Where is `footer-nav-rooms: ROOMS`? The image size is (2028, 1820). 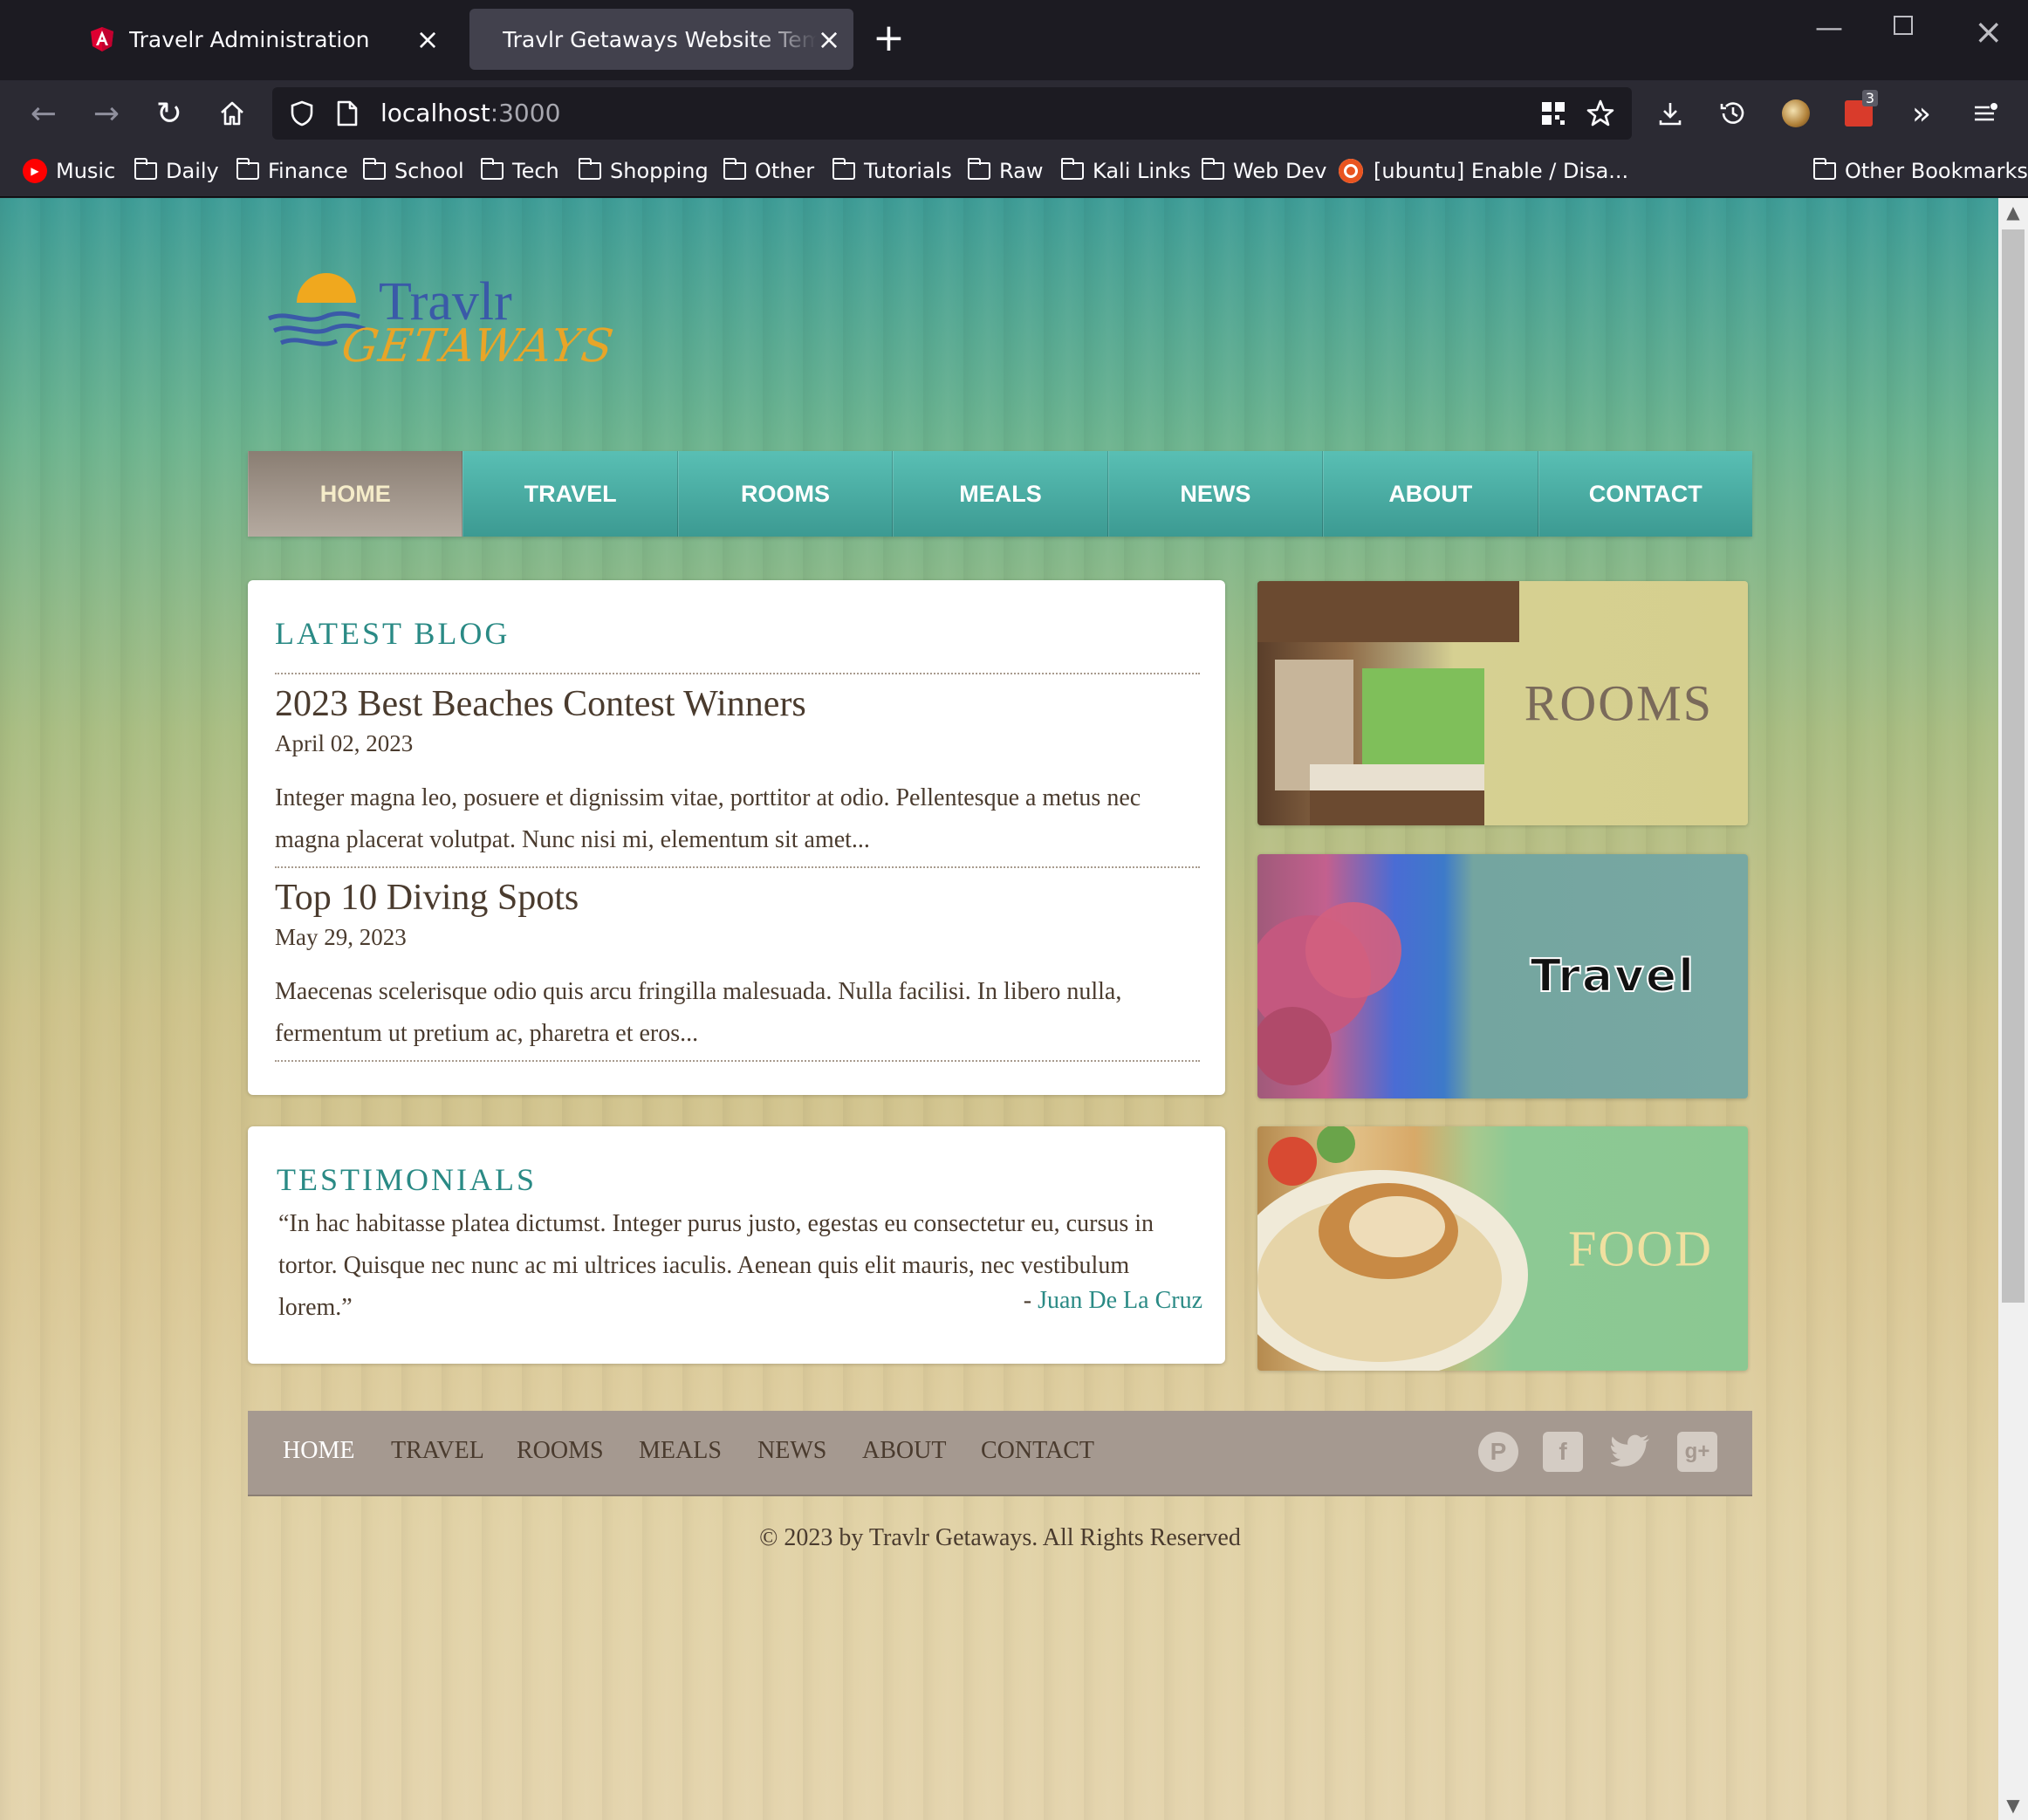
footer-nav-rooms: ROOMS is located at coordinates (561, 1451).